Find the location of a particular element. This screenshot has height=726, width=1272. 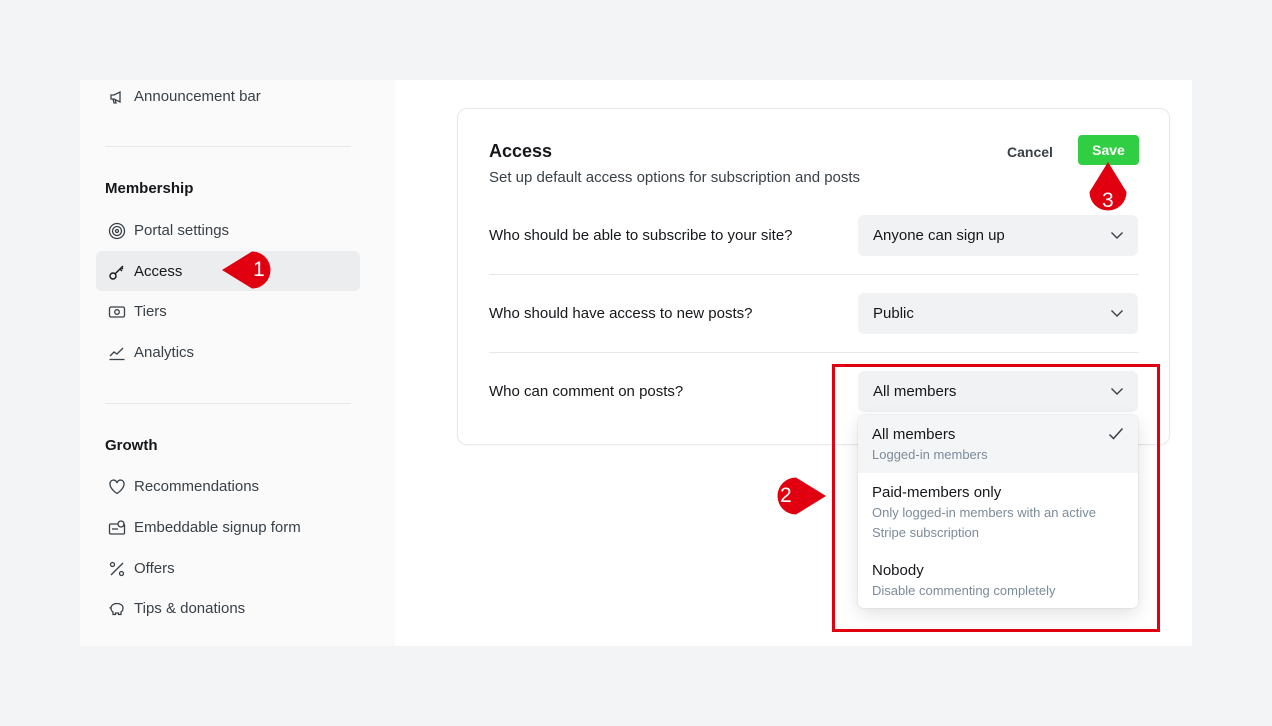

step-number: 2 is located at coordinates (786, 495).